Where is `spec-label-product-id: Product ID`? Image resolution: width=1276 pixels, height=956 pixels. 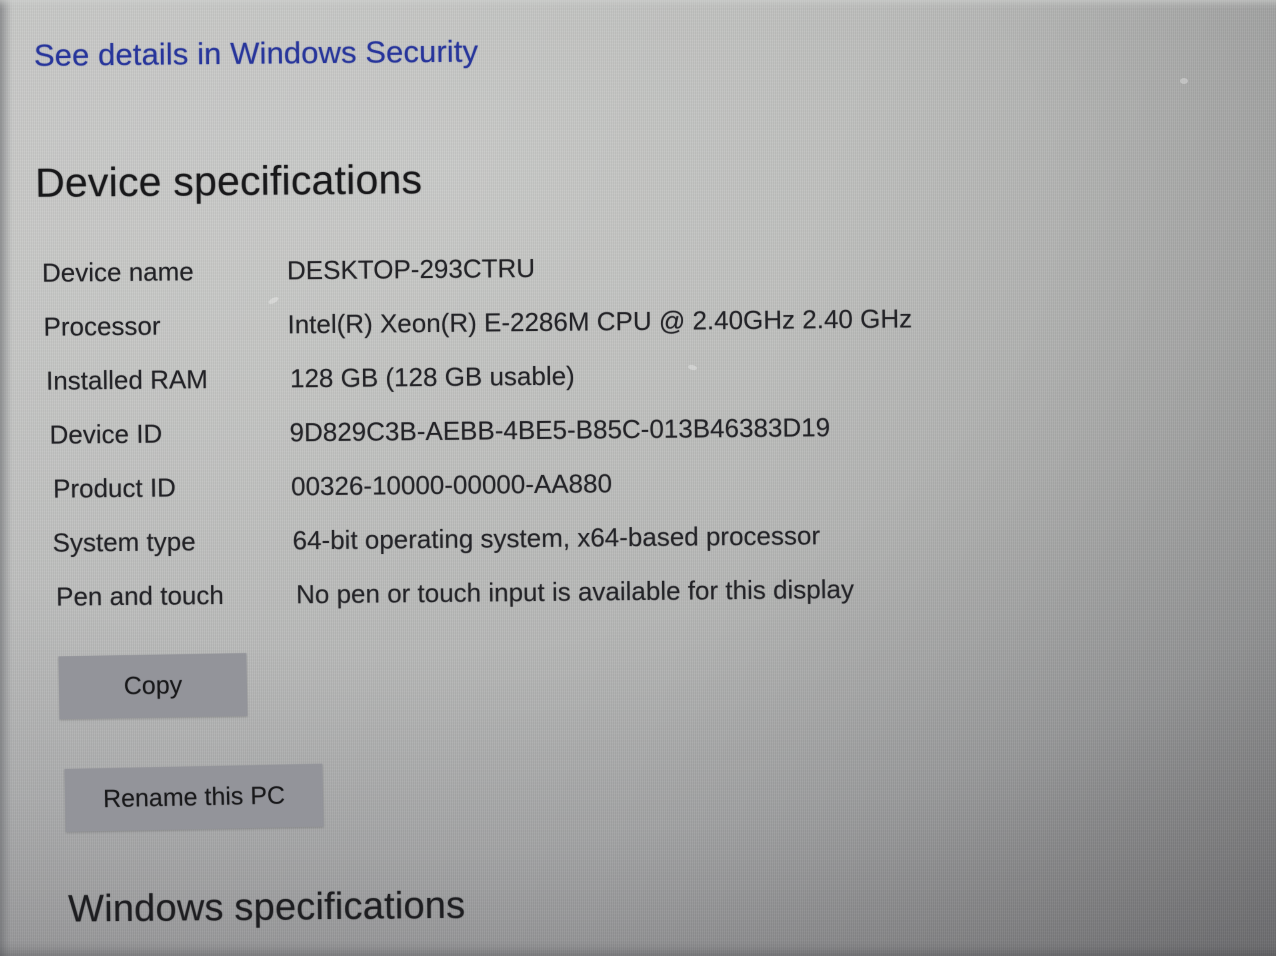 spec-label-product-id: Product ID is located at coordinates (114, 488).